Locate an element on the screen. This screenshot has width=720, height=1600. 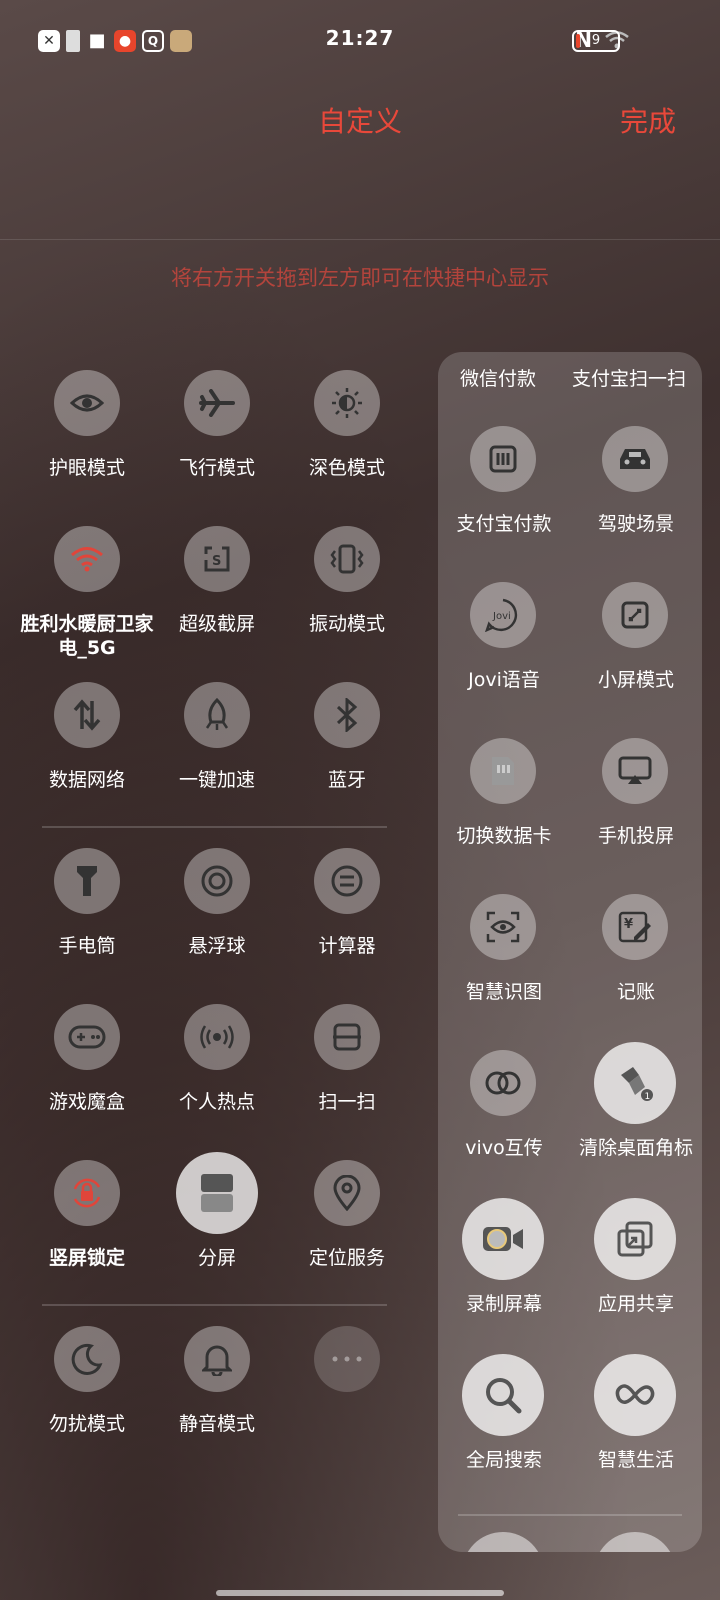
tile-split-screen: 分屏 is located at coordinates (217, 1220).